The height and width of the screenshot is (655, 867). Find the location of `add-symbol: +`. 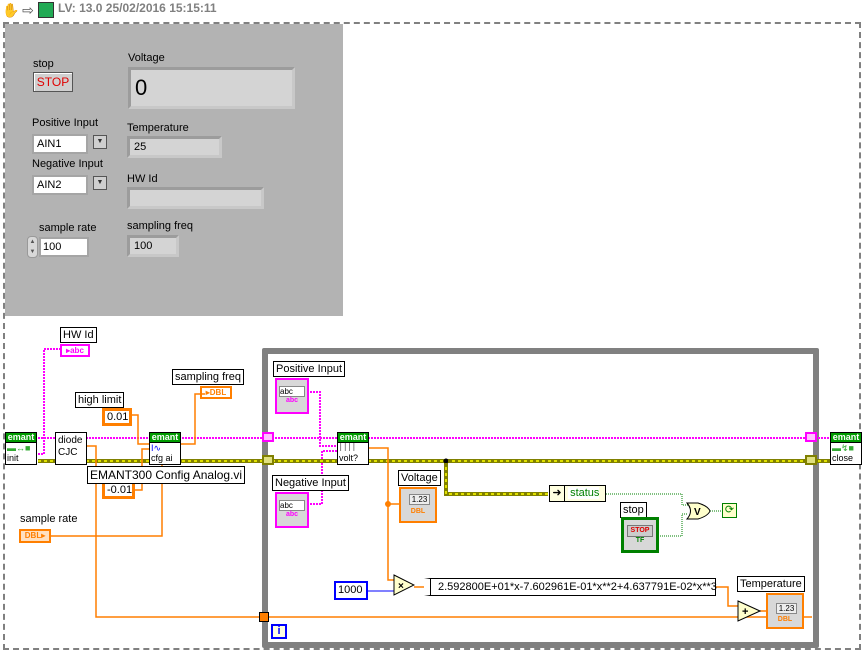

add-symbol: + is located at coordinates (745, 612).